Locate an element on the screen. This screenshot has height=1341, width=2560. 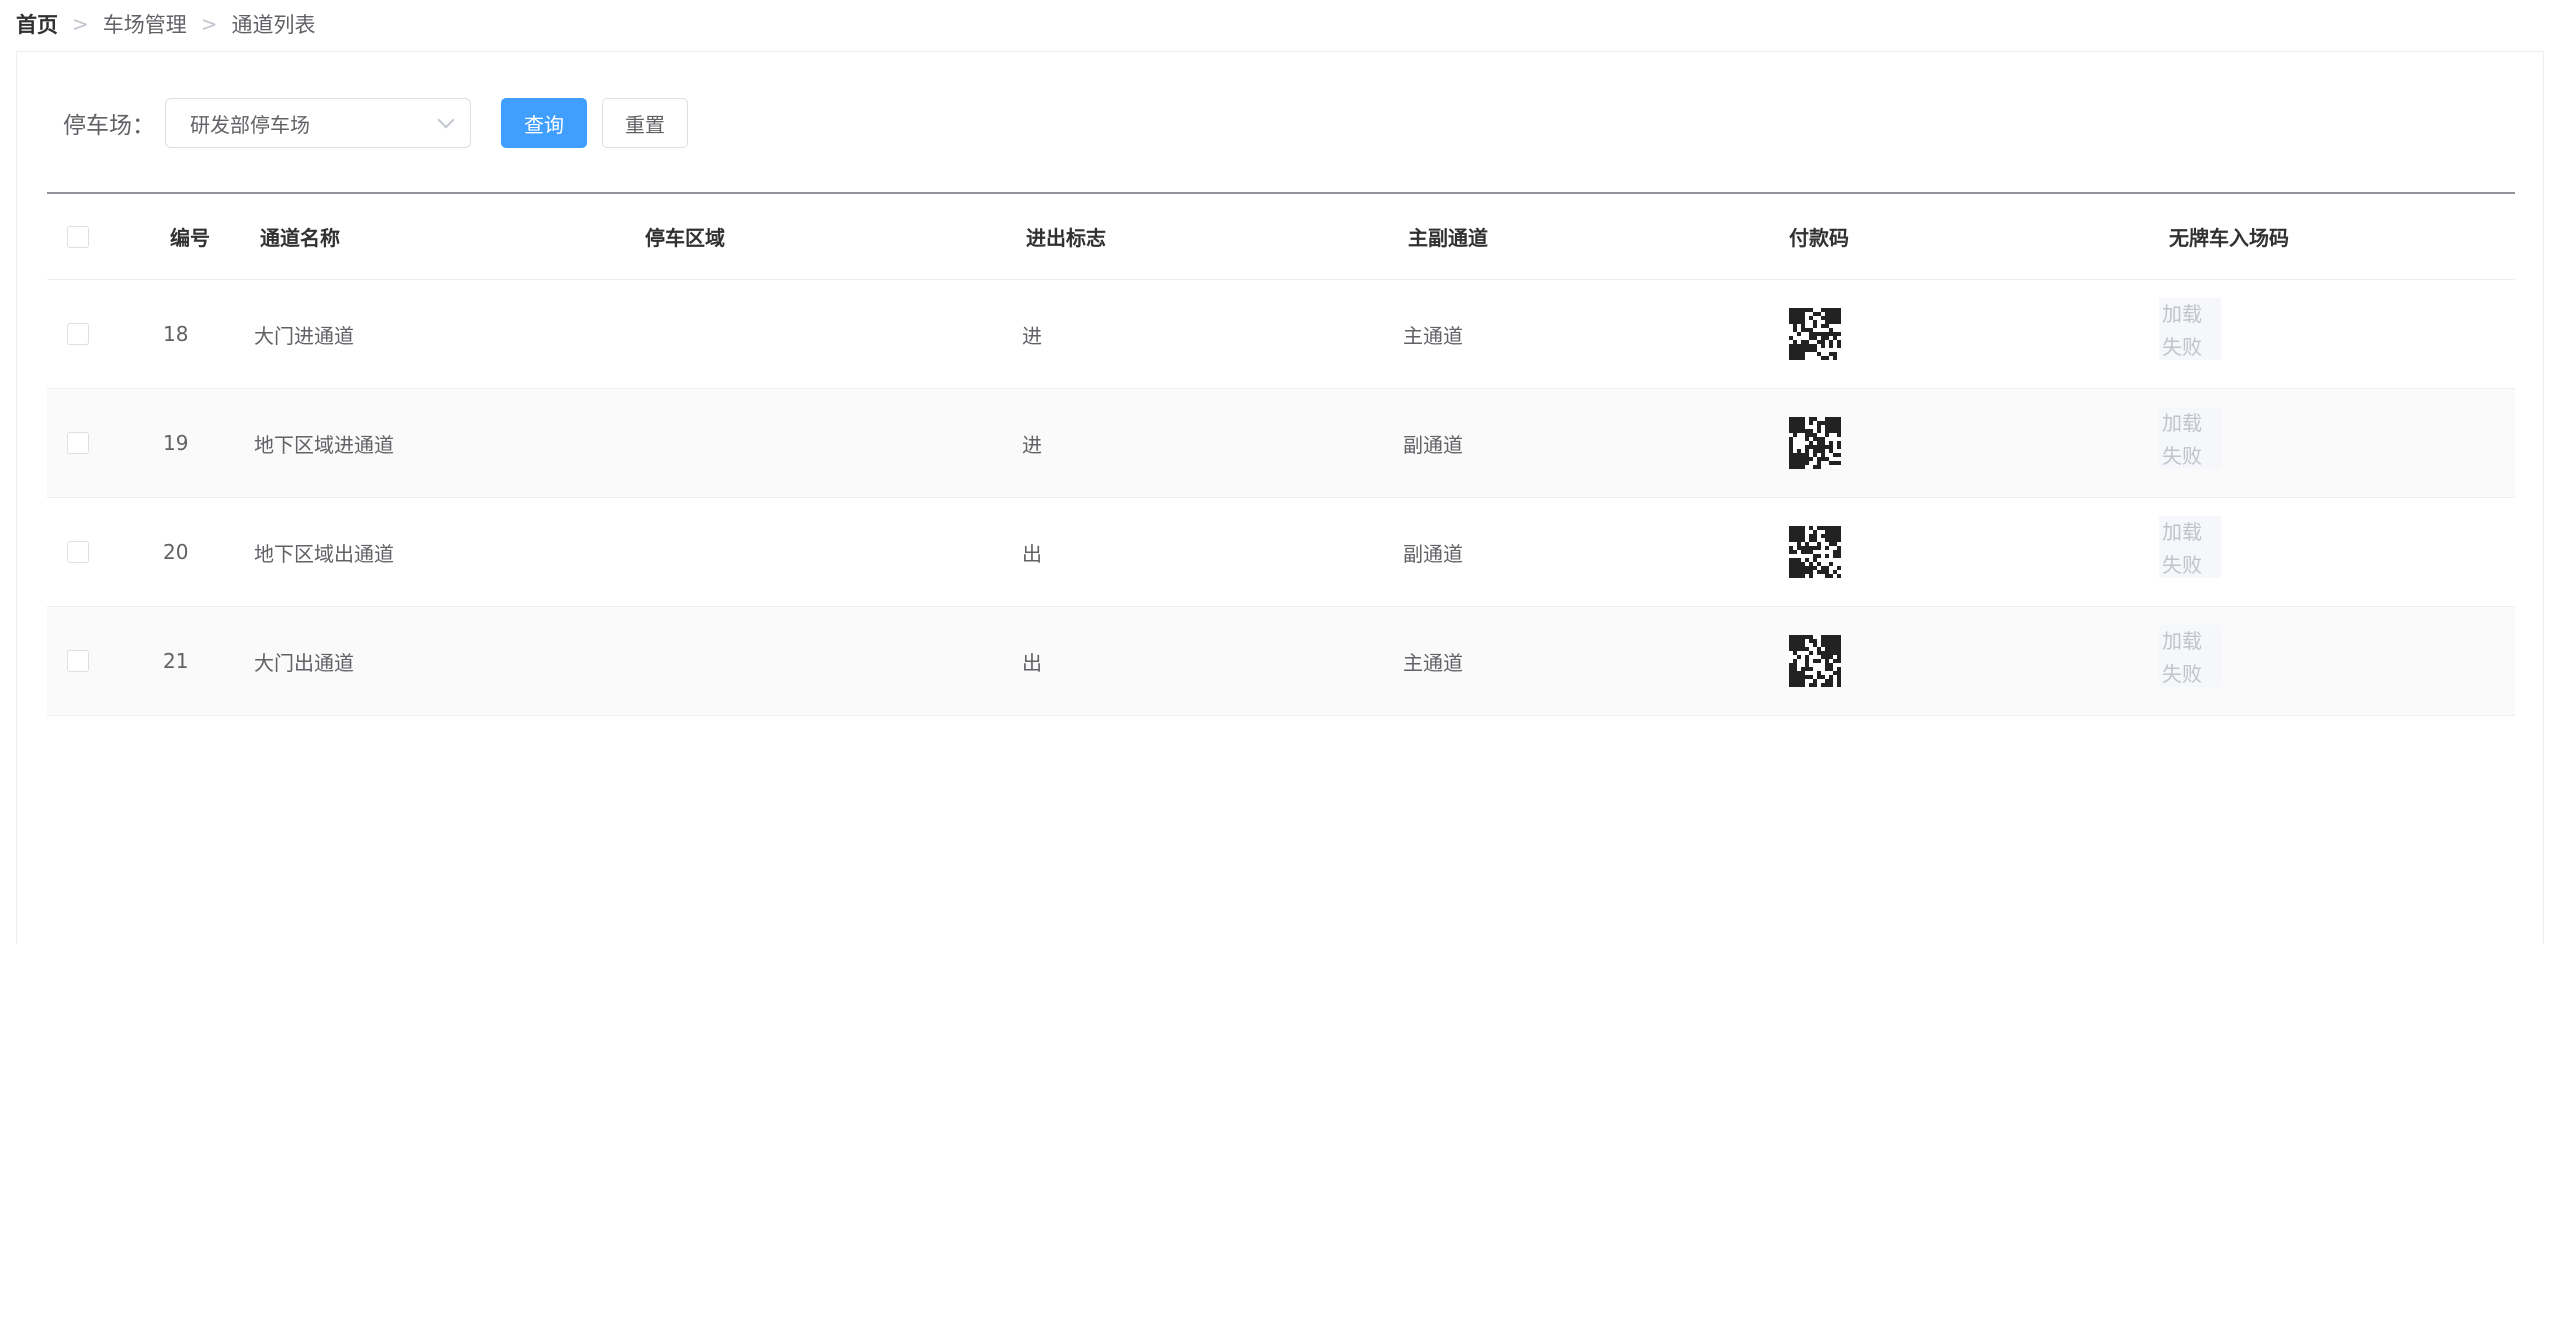
query-button: 查询 is located at coordinates (544, 123).